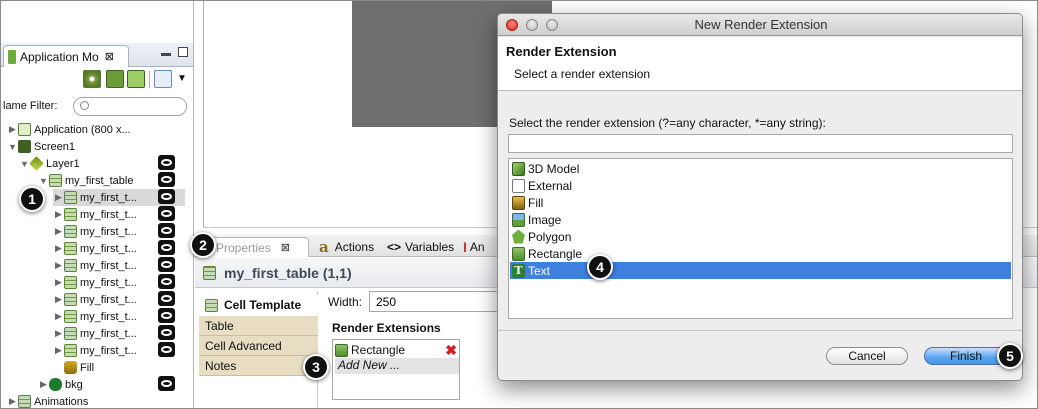  What do you see at coordinates (760, 330) in the screenshot?
I see `dialog-separator` at bounding box center [760, 330].